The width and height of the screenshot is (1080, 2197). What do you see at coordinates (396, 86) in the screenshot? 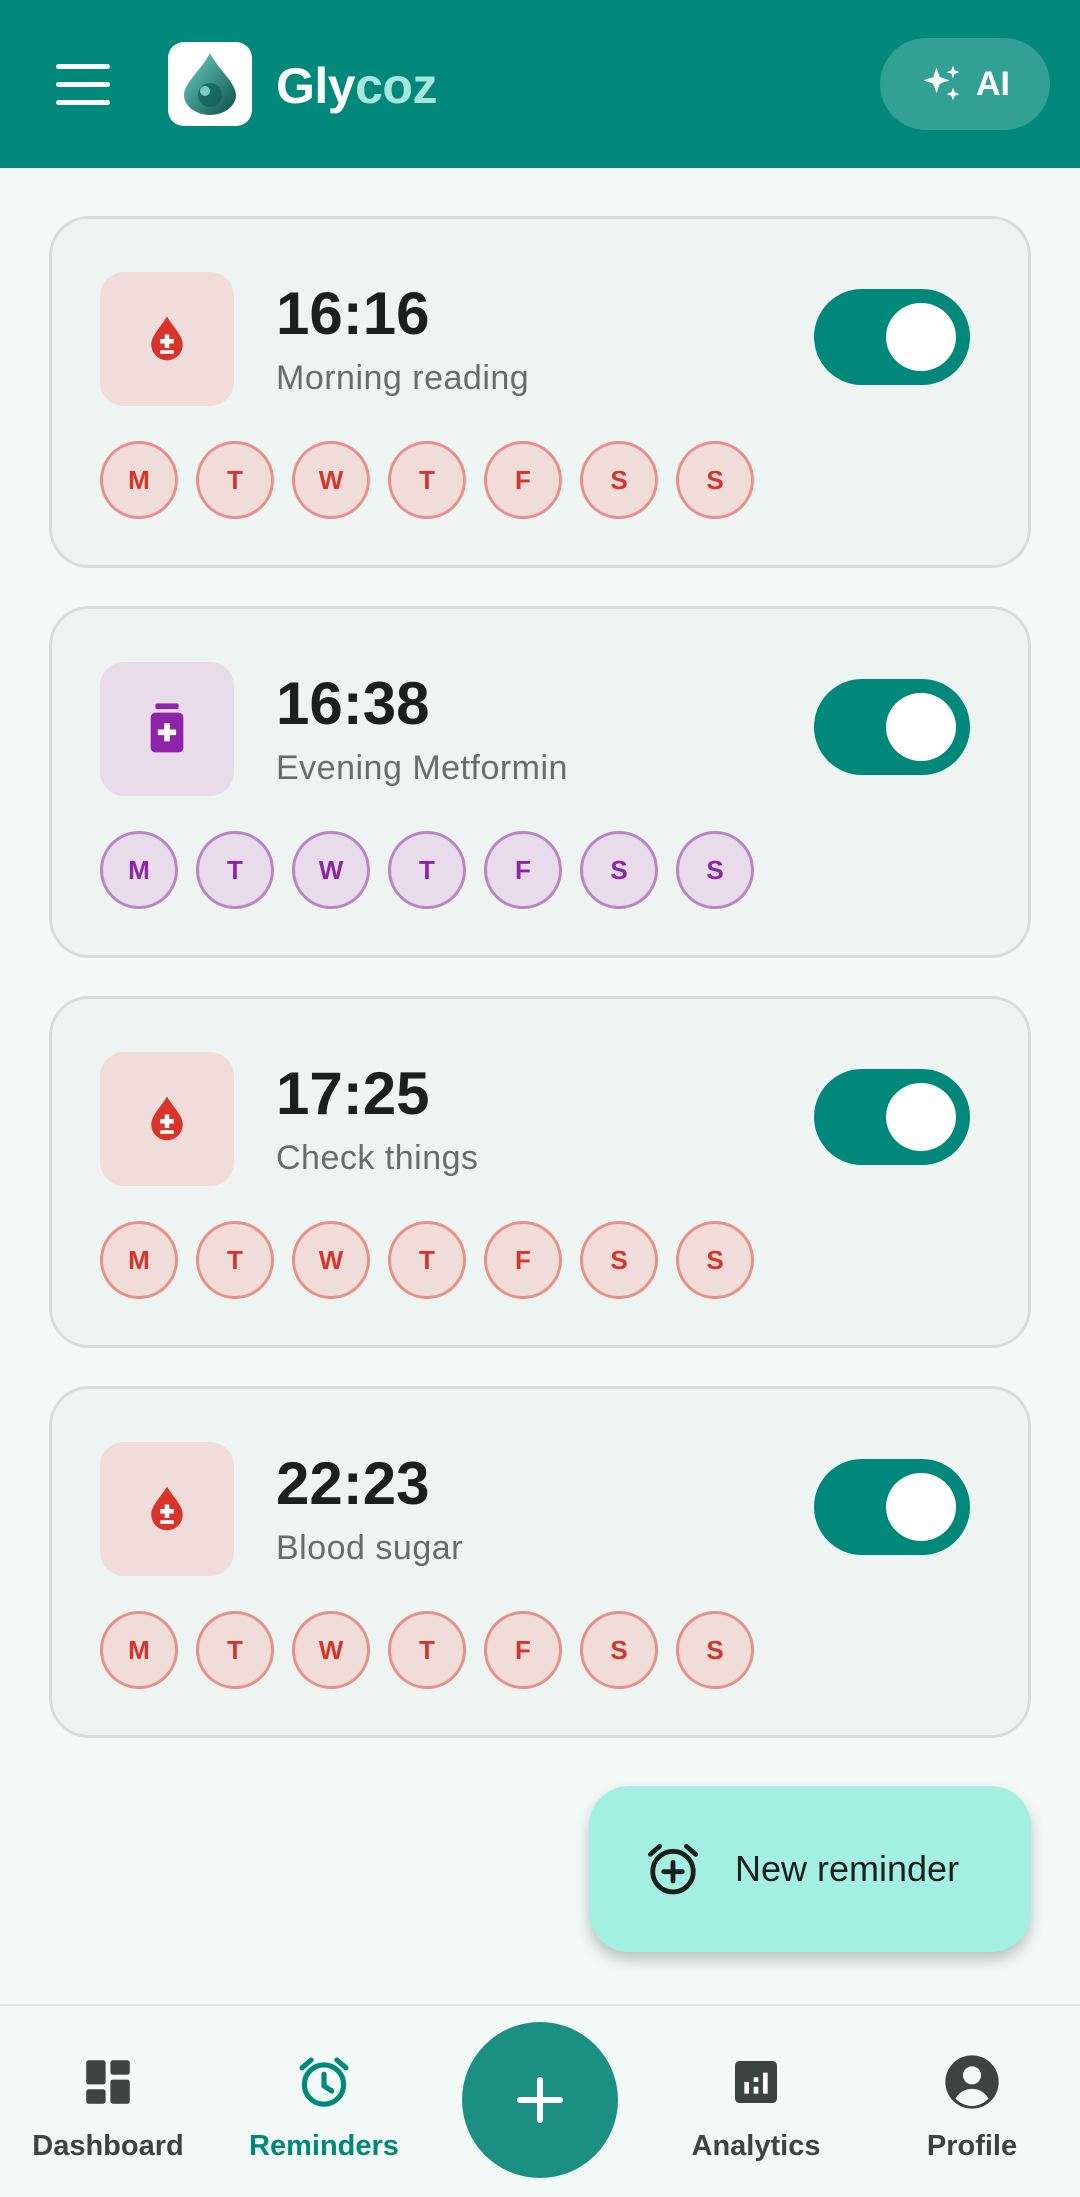
I see `app-title-part2: coz` at bounding box center [396, 86].